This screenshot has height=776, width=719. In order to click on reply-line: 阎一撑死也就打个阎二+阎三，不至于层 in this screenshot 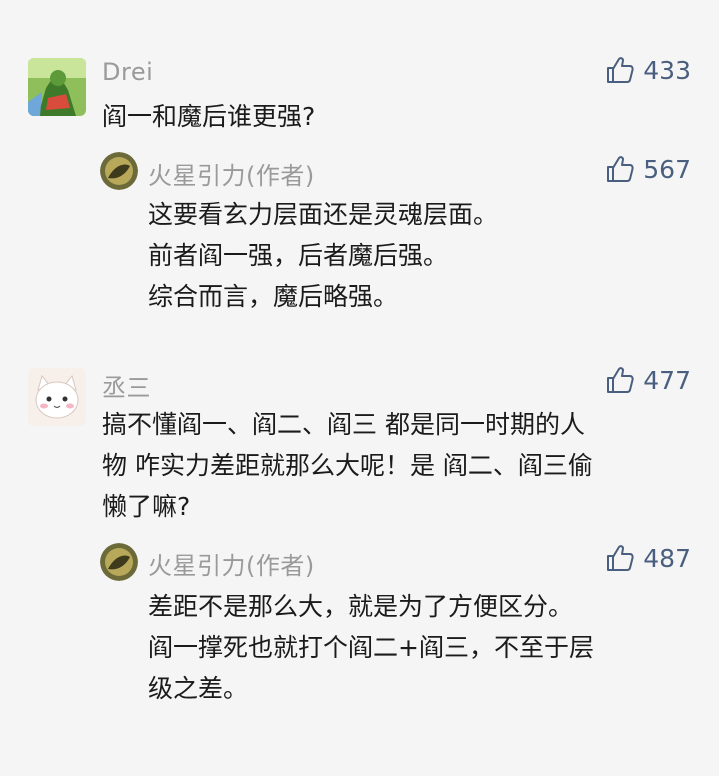, I will do `click(371, 647)`.